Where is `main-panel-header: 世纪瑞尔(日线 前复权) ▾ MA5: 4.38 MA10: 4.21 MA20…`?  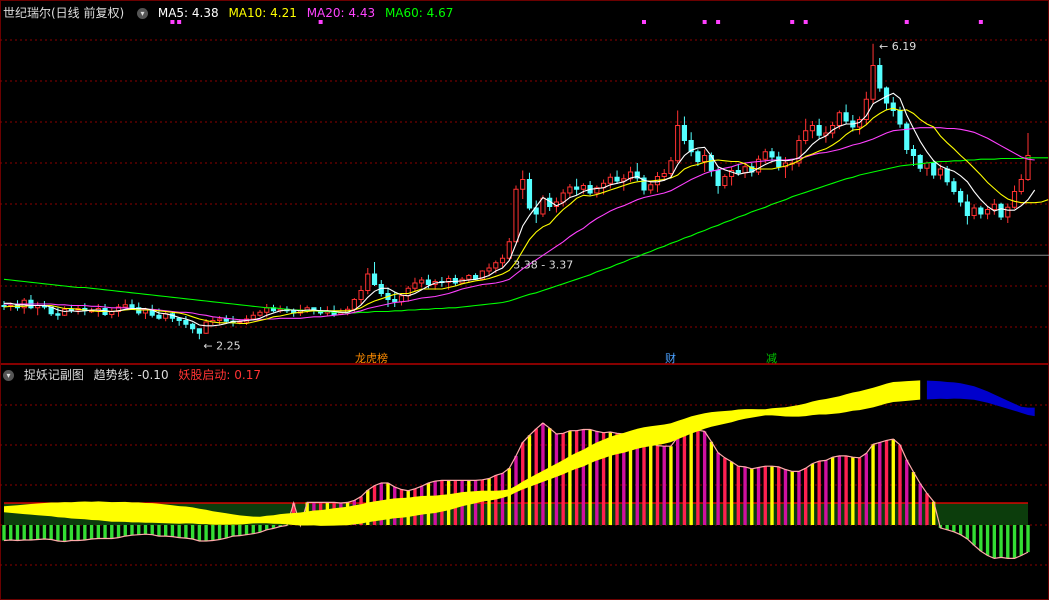 main-panel-header: 世纪瑞尔(日线 前复权) ▾ MA5: 4.38 MA10: 4.21 MA20… is located at coordinates (229, 13).